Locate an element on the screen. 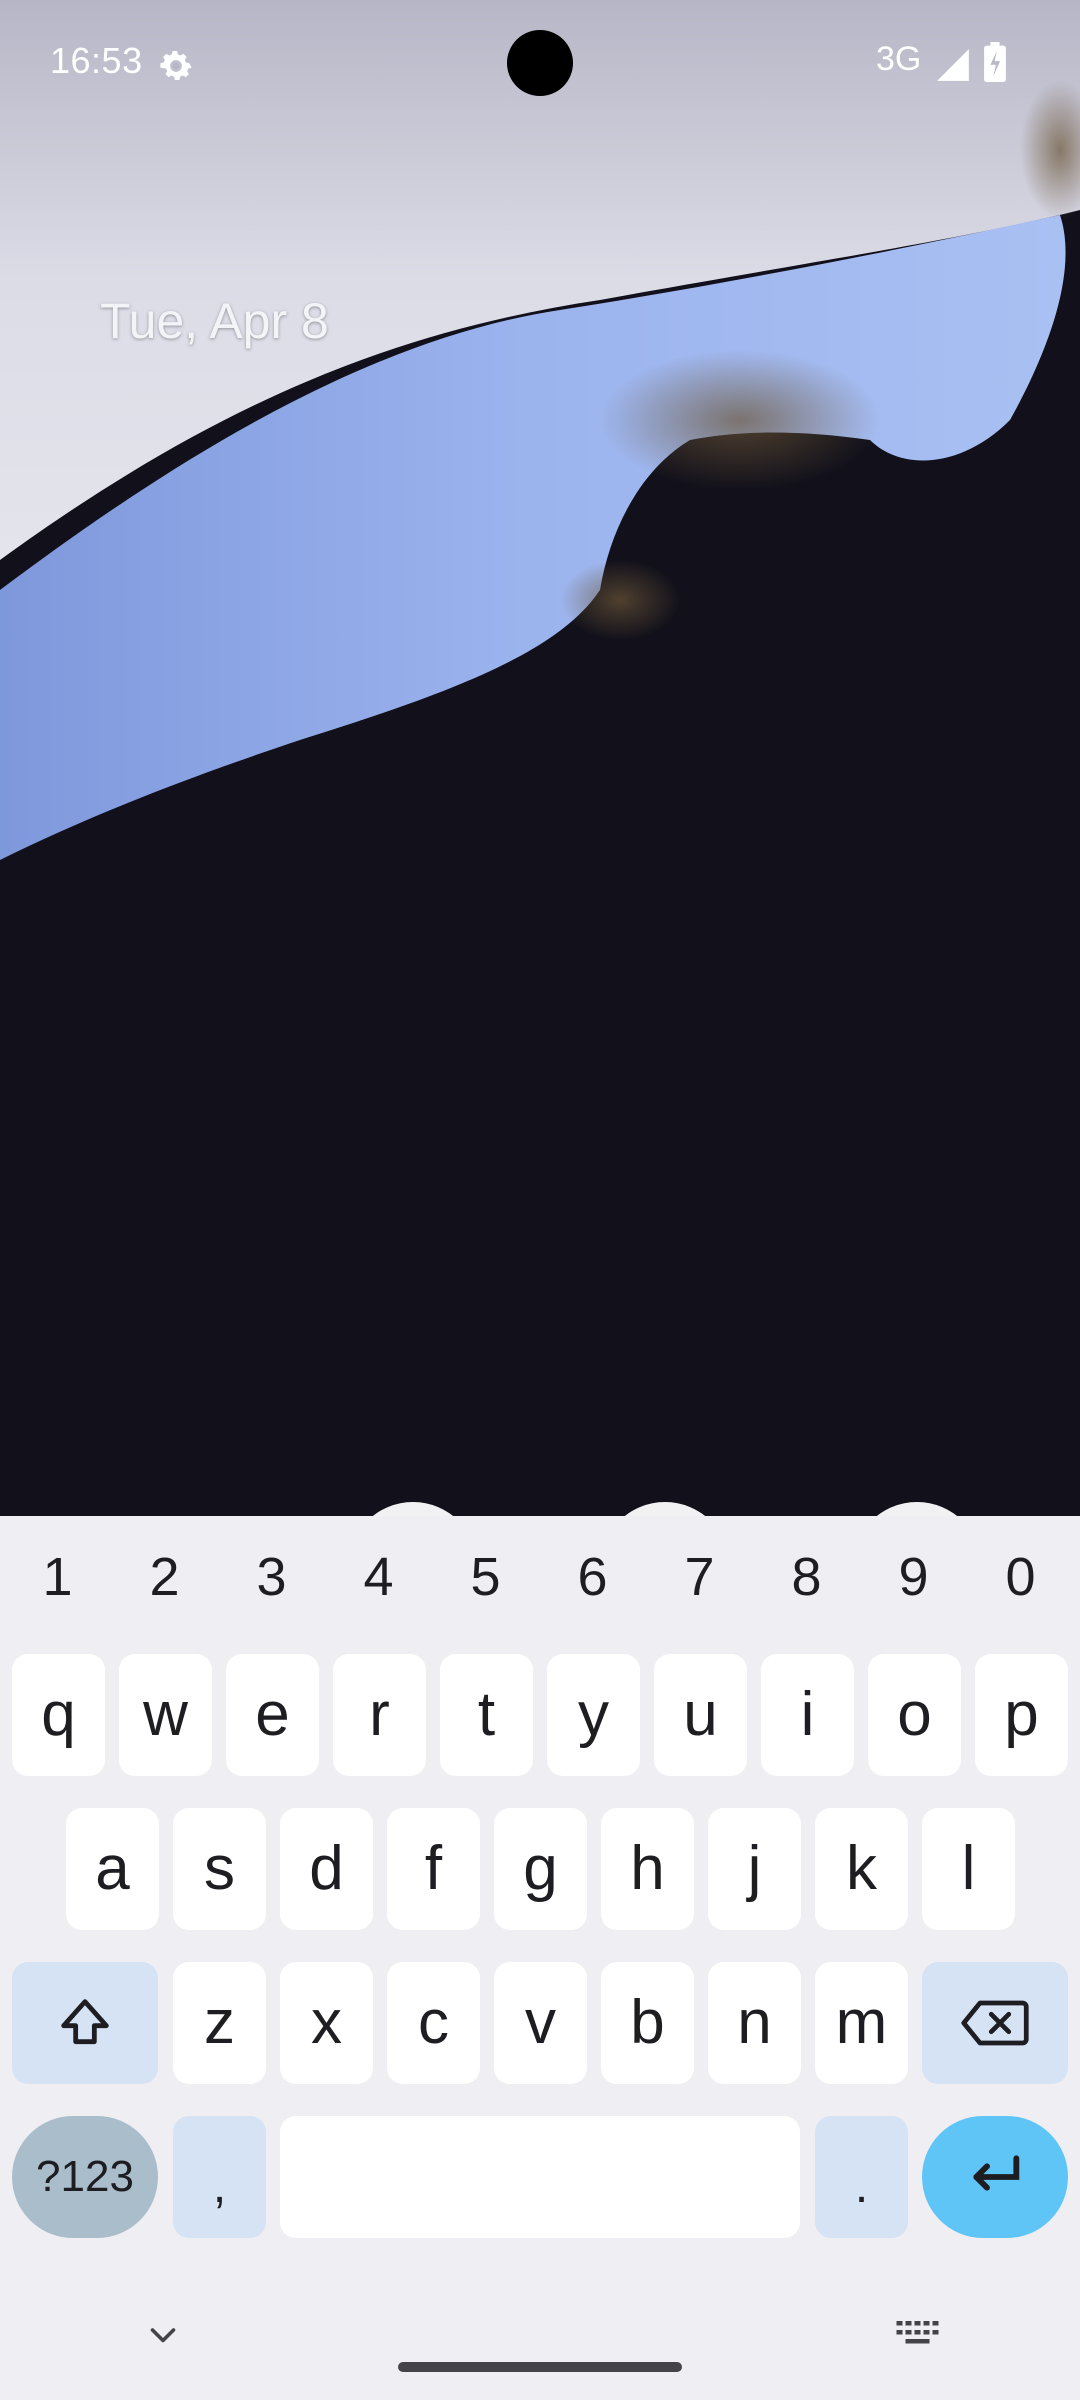  key-2: 2 is located at coordinates (164, 1577).